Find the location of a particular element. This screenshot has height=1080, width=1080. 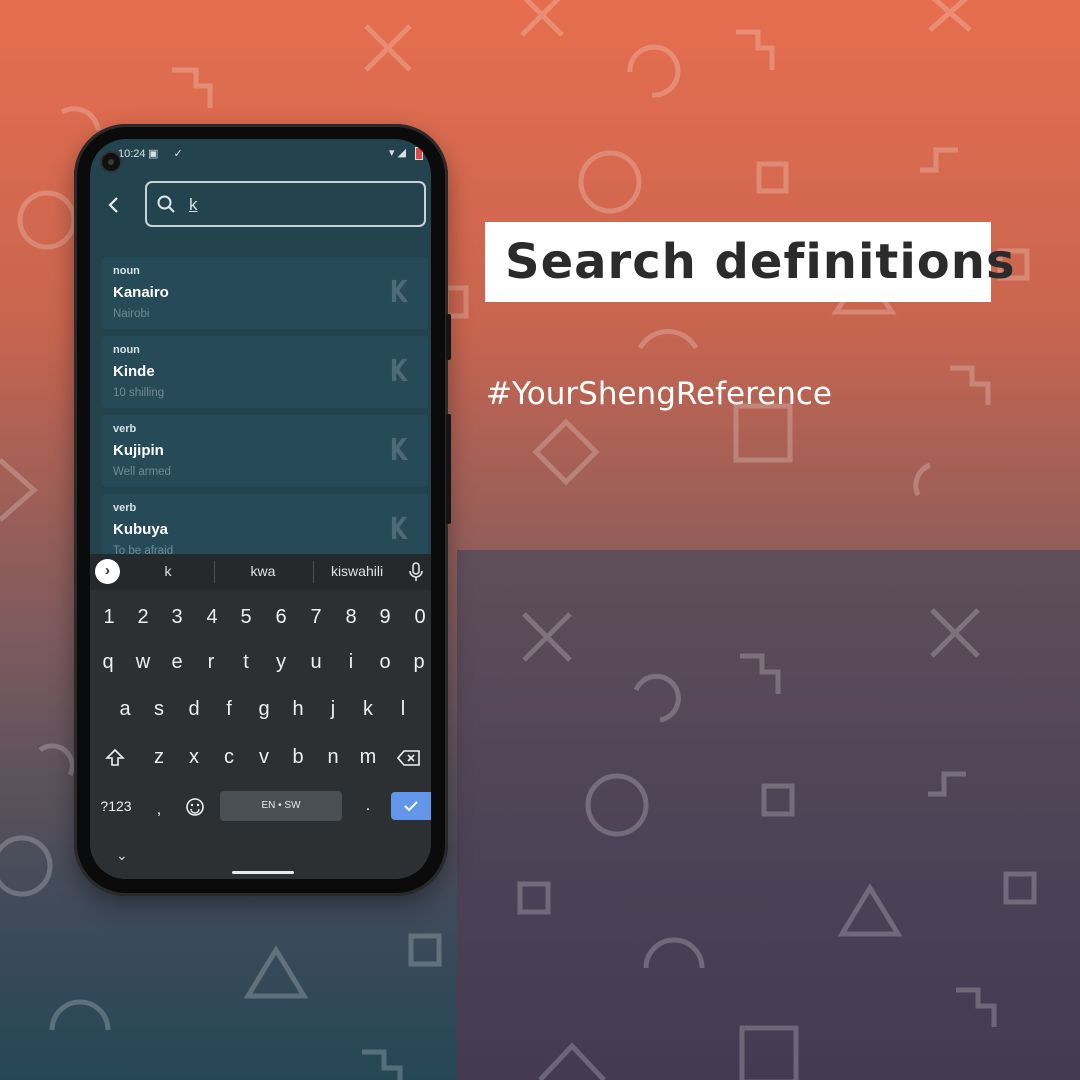

back-arrow-icon is located at coordinates (113, 205).